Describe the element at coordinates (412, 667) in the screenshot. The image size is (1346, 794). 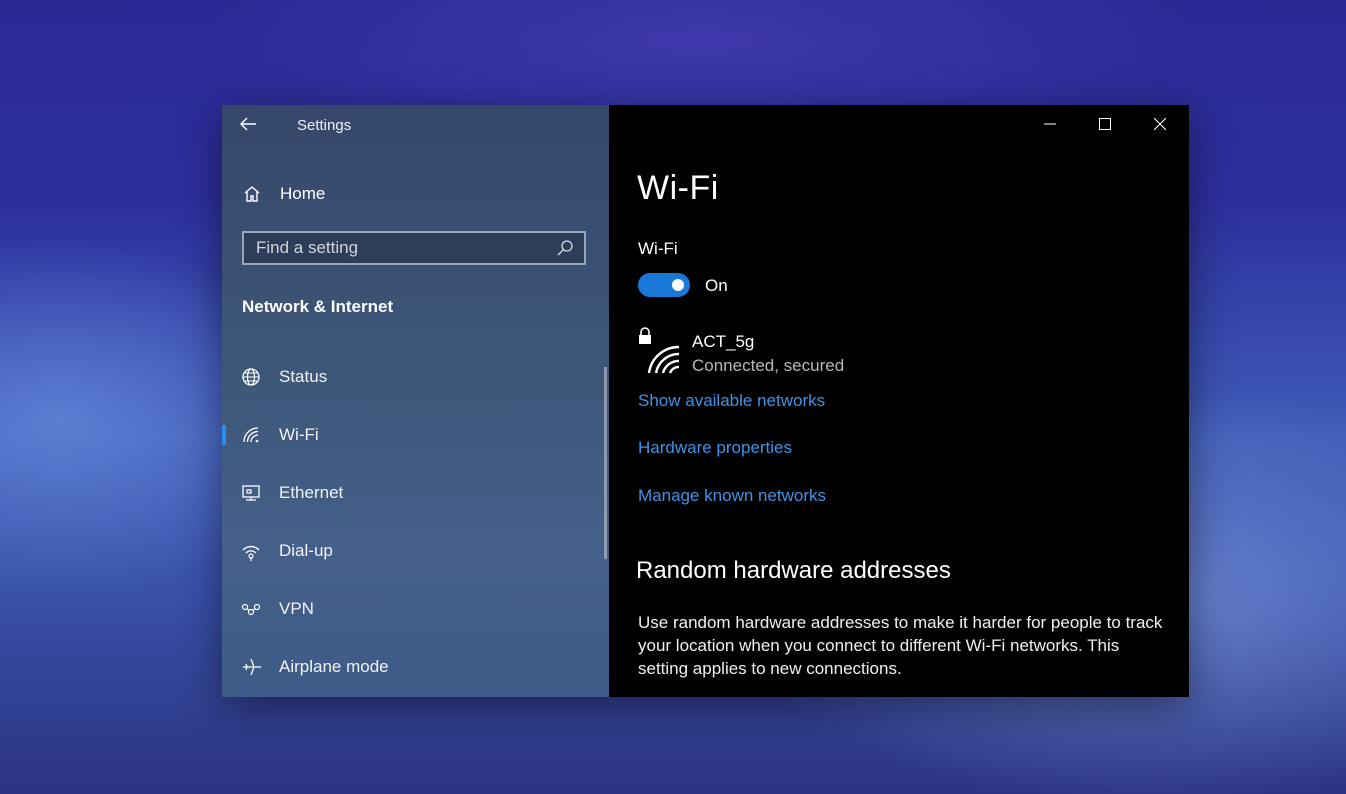
I see `sidebar-item-airplane: Airplane mode` at that location.